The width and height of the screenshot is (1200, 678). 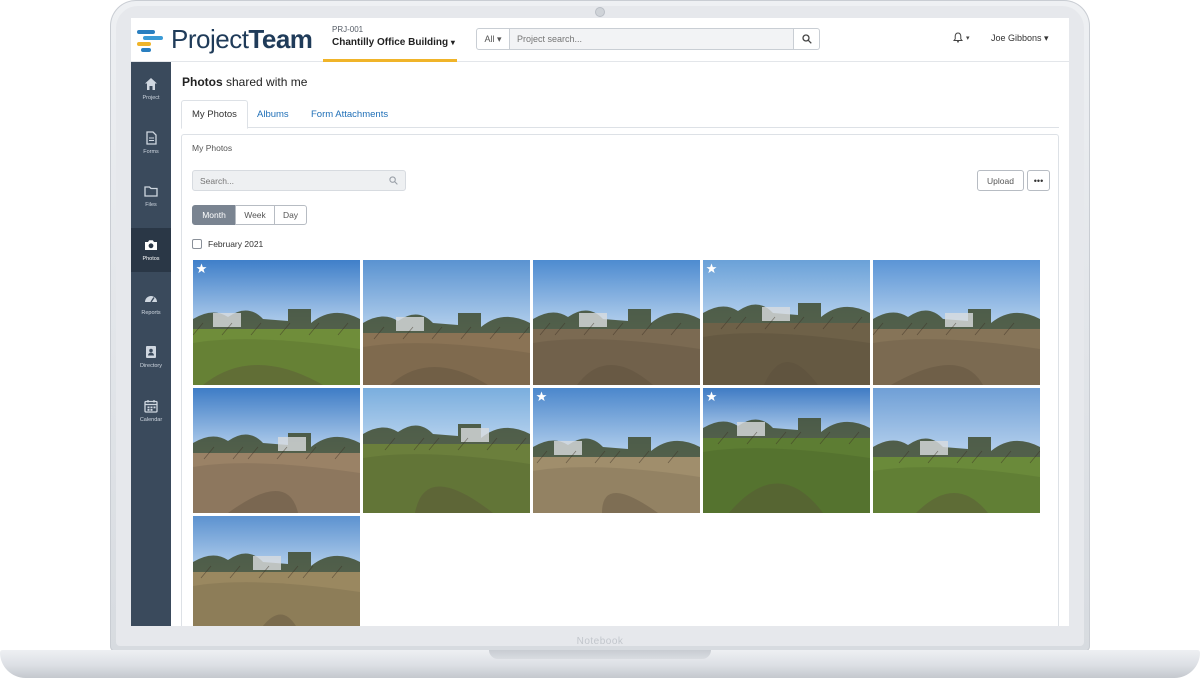 I want to click on document-icon, so click(x=151, y=138).